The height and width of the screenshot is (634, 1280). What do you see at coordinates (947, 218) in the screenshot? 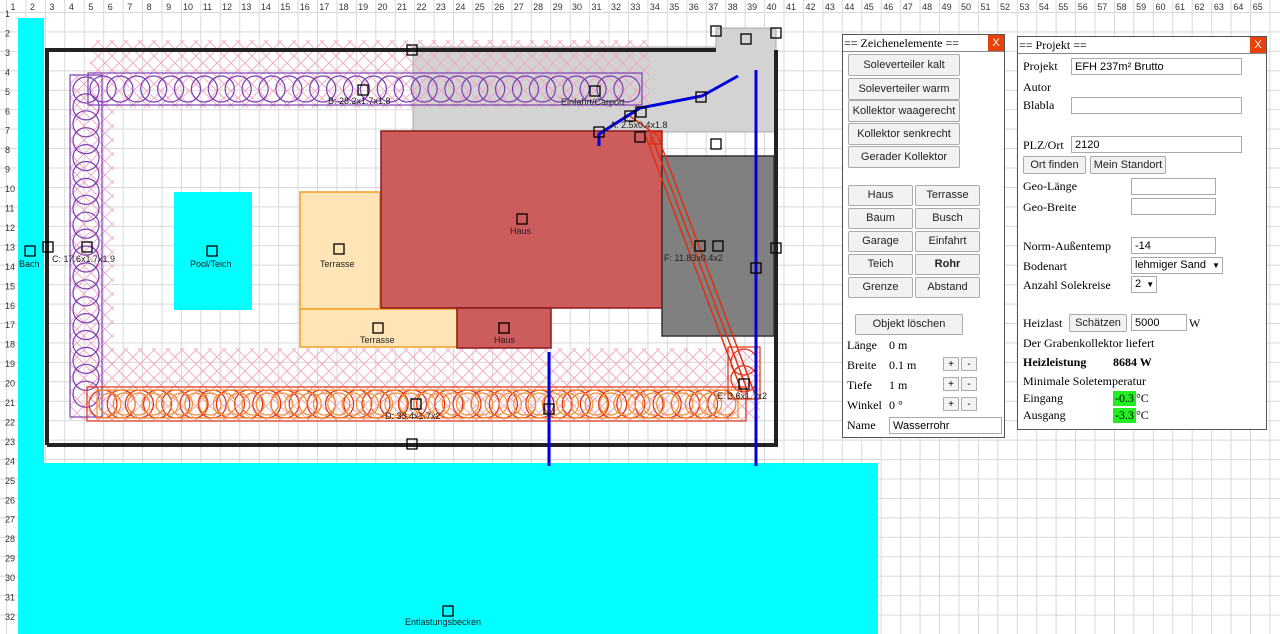
I see `busch-button: Busch` at bounding box center [947, 218].